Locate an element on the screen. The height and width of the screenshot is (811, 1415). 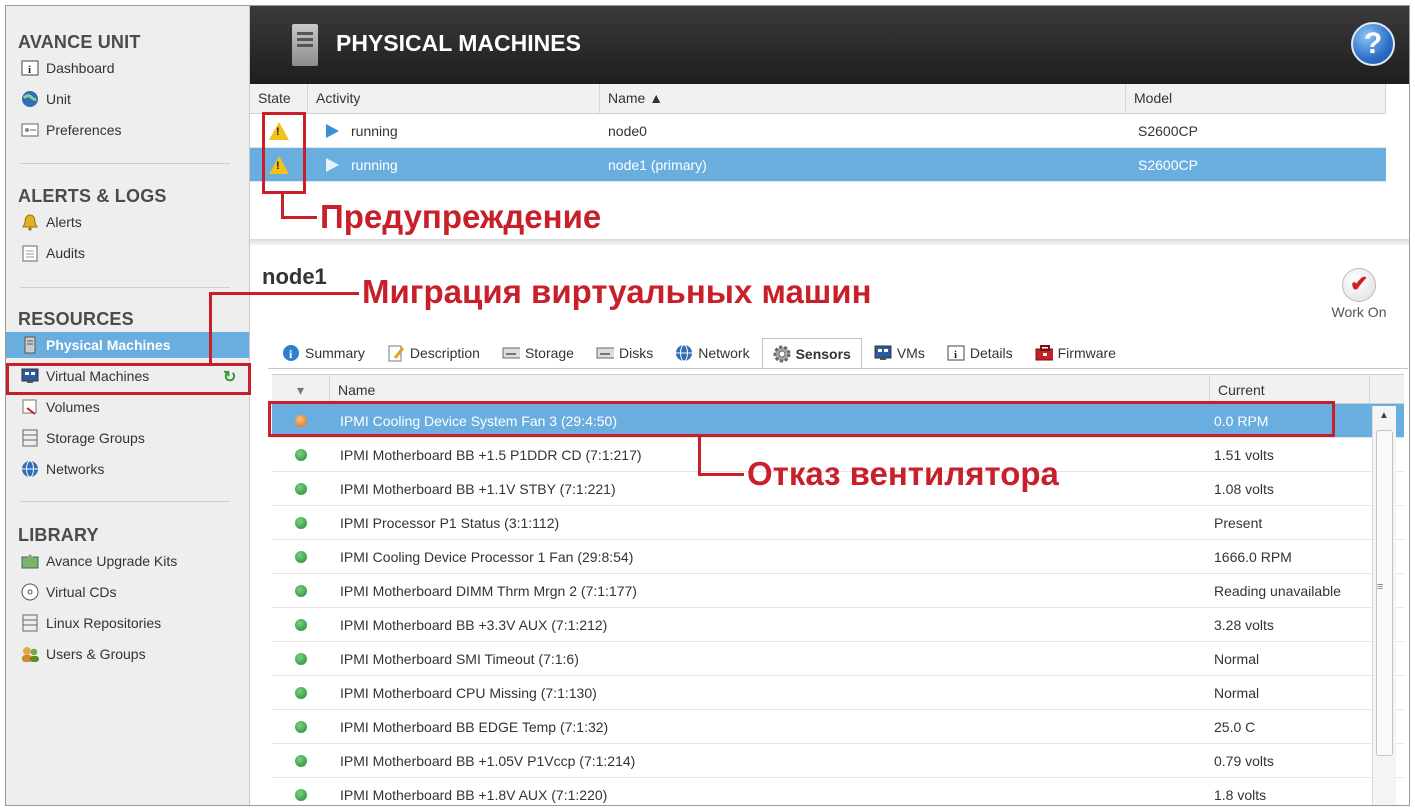
column-header-activity: Activity is located at coordinates (454, 98).